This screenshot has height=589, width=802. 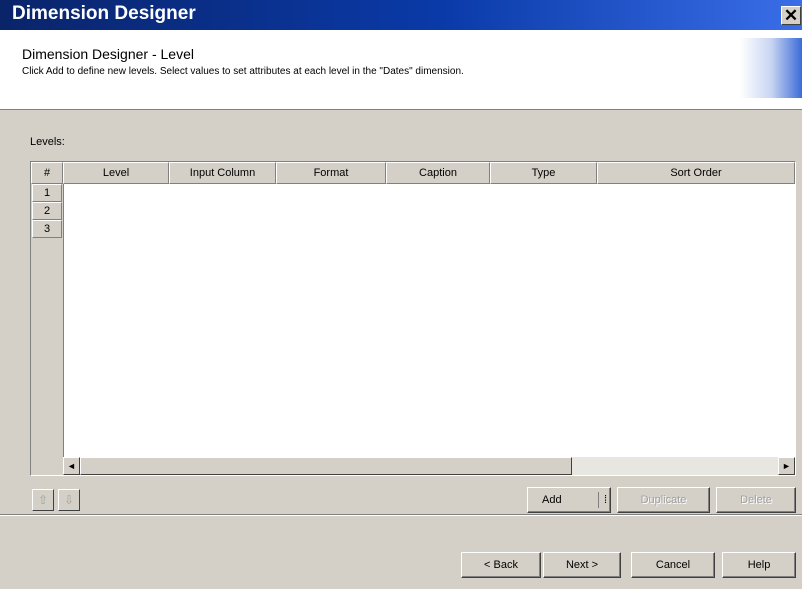 I want to click on levels-label: Levels:, so click(x=47, y=142).